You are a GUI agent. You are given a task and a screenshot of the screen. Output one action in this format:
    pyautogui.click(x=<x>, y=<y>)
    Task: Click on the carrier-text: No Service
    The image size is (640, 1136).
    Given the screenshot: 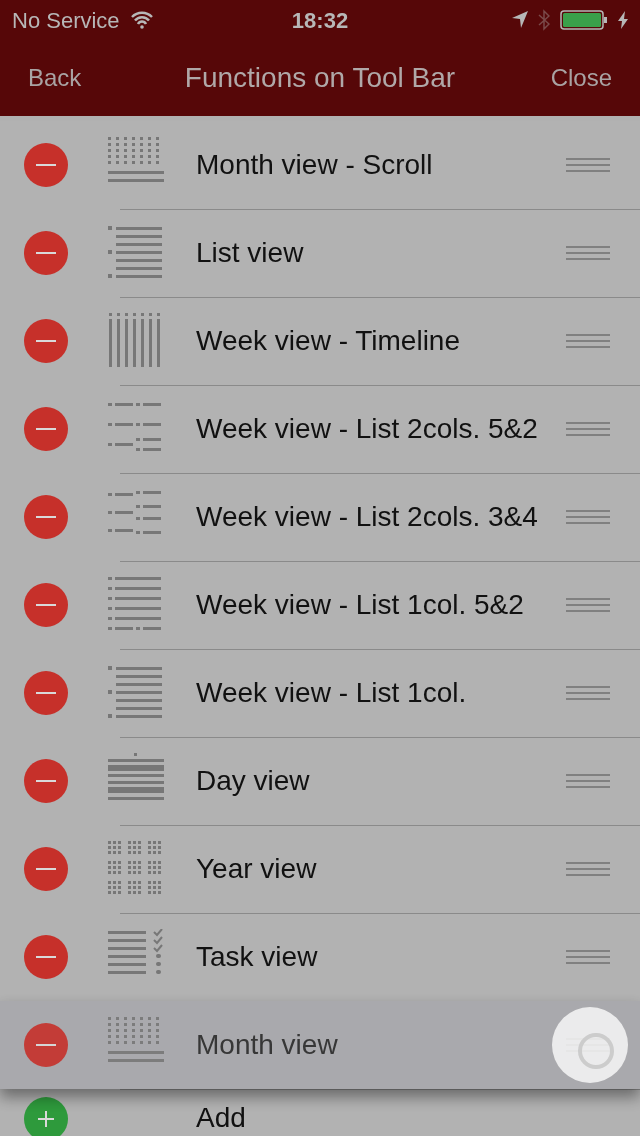 What is the action you would take?
    pyautogui.click(x=66, y=20)
    